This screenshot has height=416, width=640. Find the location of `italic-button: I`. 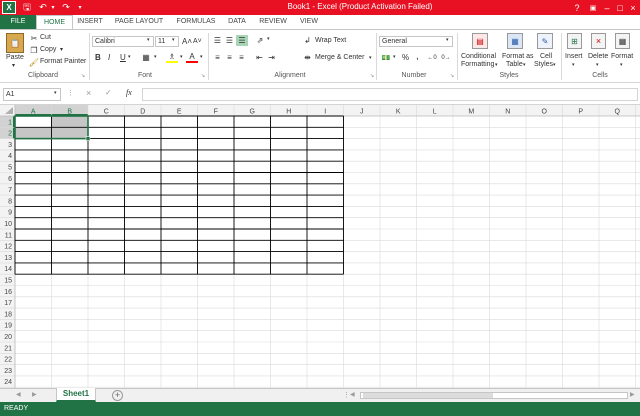

italic-button: I is located at coordinates (109, 57).